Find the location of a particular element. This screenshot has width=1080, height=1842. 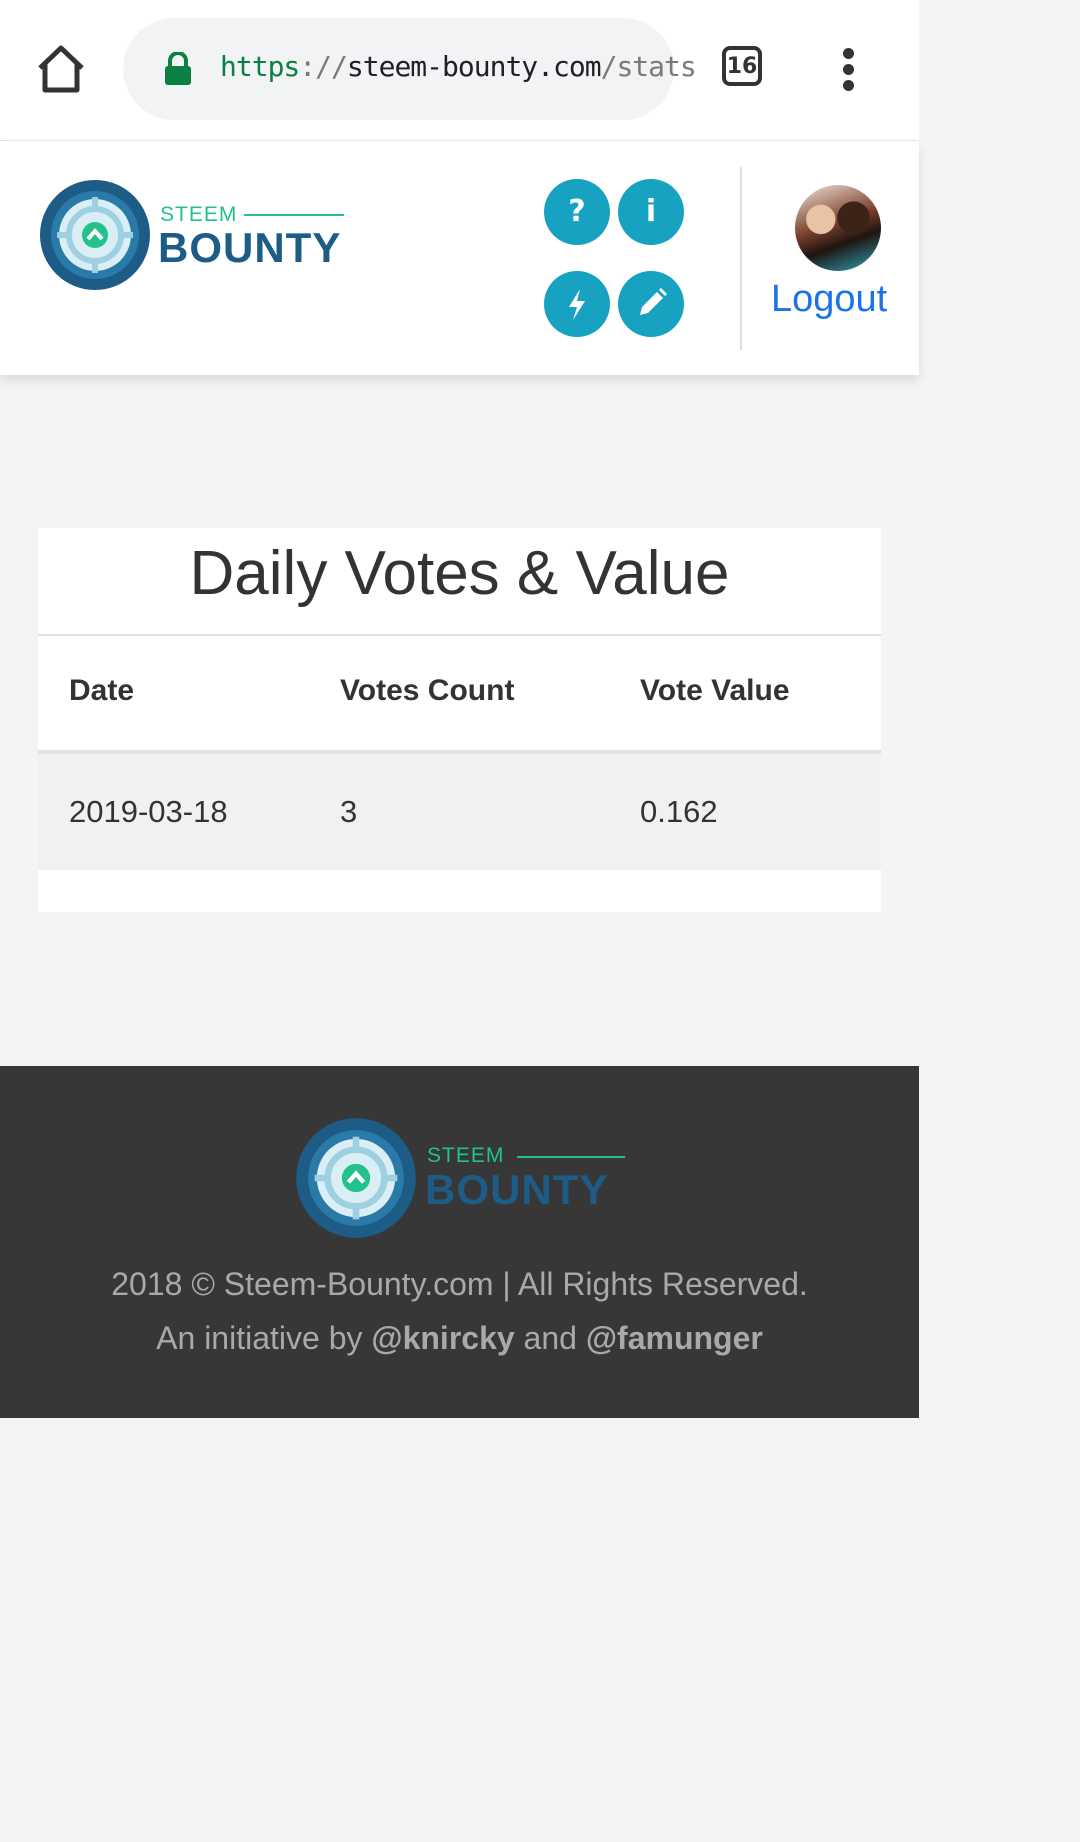

footer-logo: STEEM BOUNTY is located at coordinates (464, 1178).